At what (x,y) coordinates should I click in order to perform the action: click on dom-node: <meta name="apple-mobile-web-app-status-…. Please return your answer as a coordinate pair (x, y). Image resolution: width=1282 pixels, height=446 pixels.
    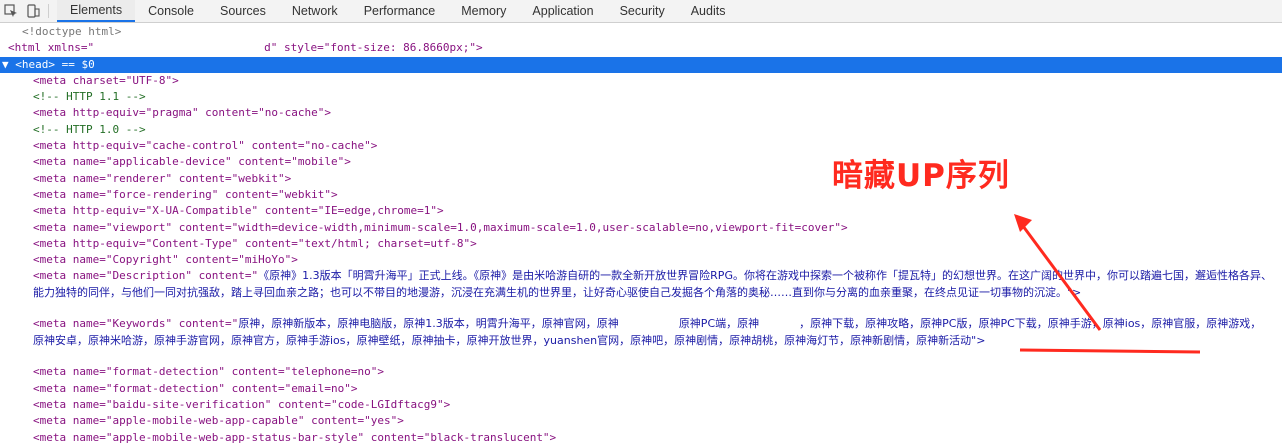
    Looking at the image, I should click on (641, 438).